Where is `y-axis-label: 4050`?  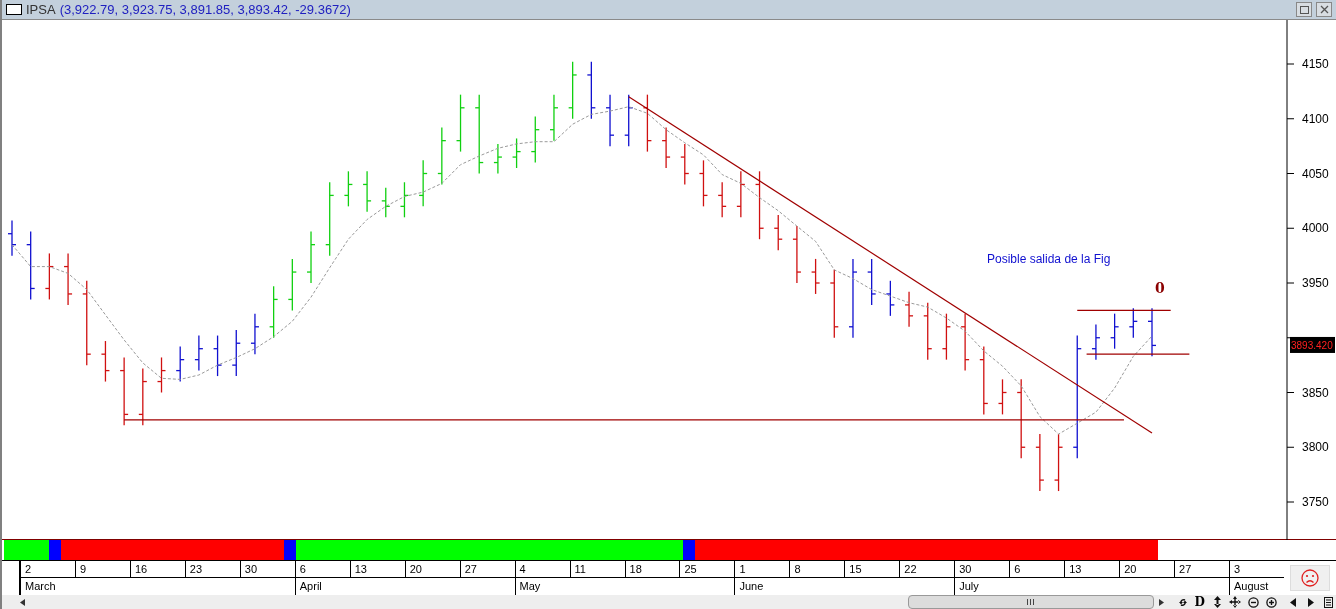 y-axis-label: 4050 is located at coordinates (1315, 173).